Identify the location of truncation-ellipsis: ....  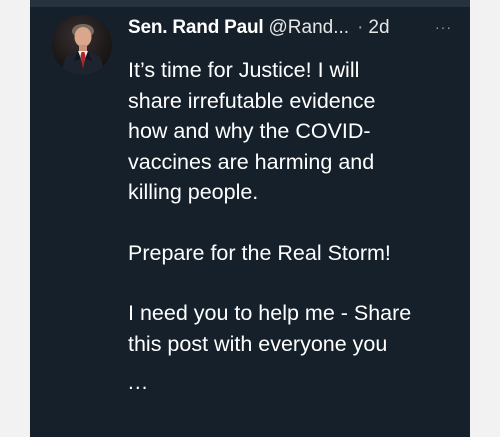
(138, 382).